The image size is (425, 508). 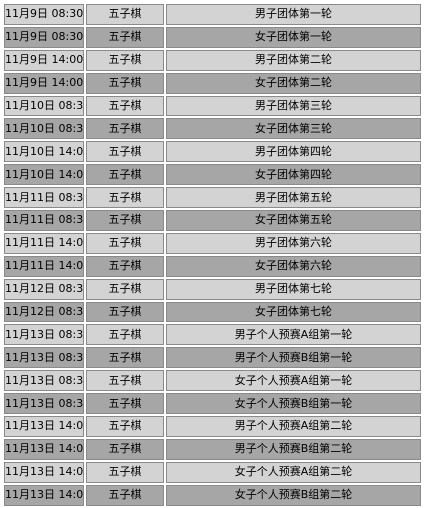 I want to click on table-row: 11月10日 08:30 五子棋 男子团体第三轮, so click(x=212, y=106).